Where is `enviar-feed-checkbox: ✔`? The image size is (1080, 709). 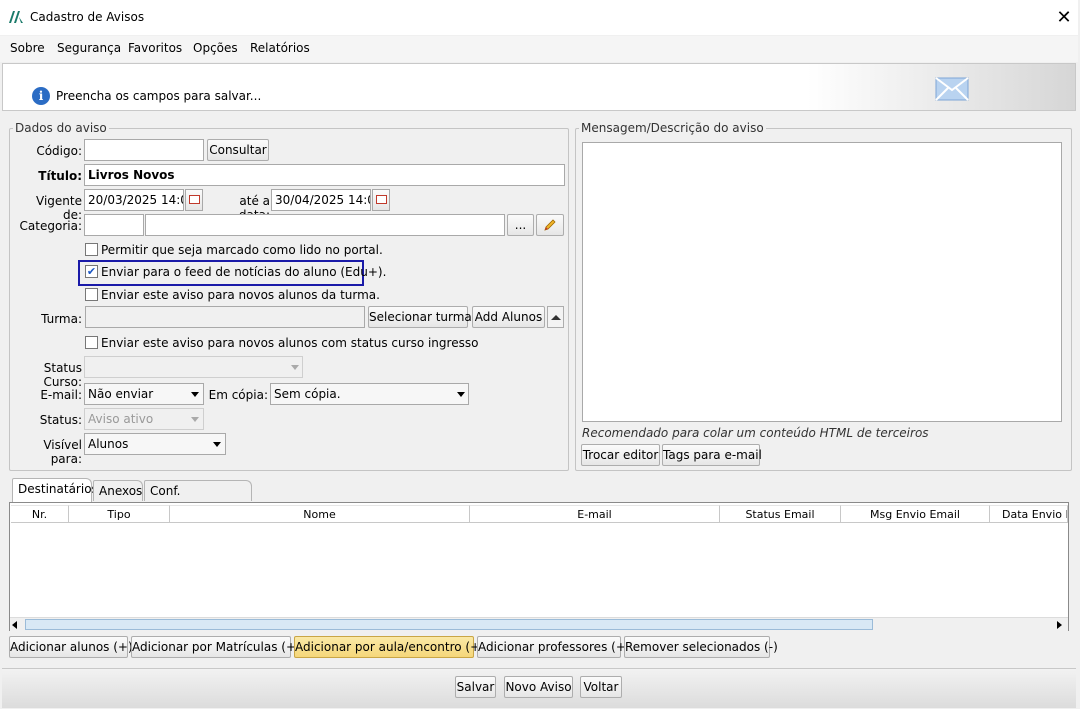 enviar-feed-checkbox: ✔ is located at coordinates (91, 271).